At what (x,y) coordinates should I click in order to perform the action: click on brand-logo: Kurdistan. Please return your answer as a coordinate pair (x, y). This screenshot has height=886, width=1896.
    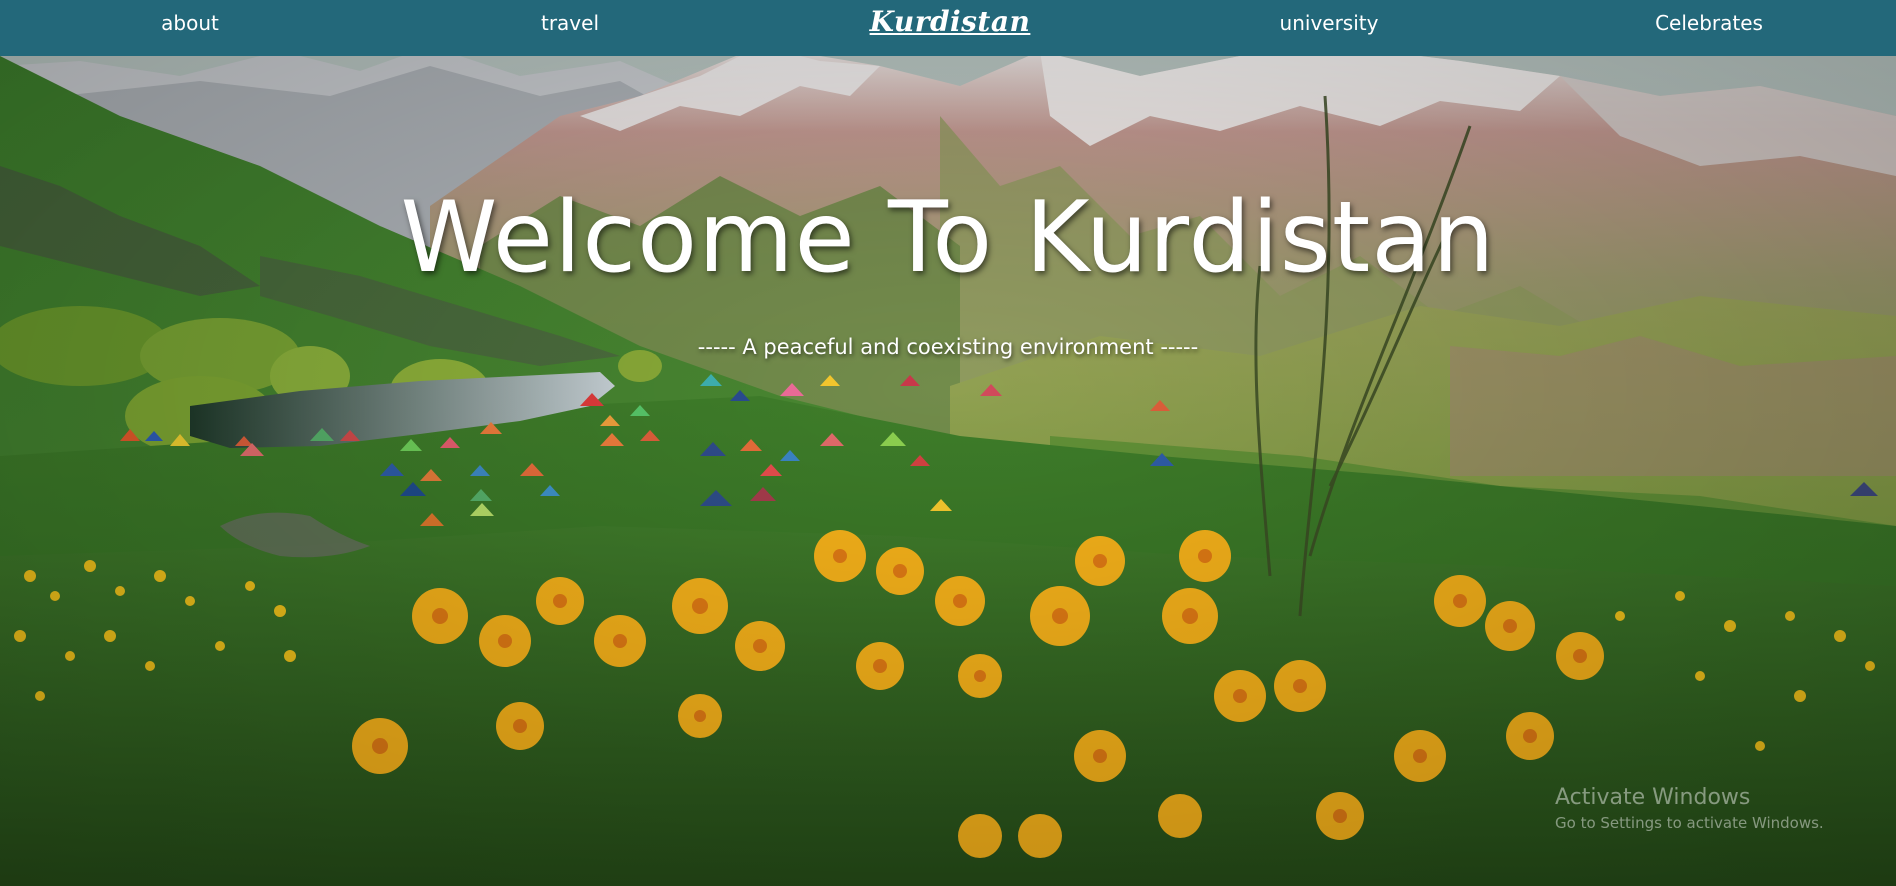
    Looking at the image, I should click on (950, 23).